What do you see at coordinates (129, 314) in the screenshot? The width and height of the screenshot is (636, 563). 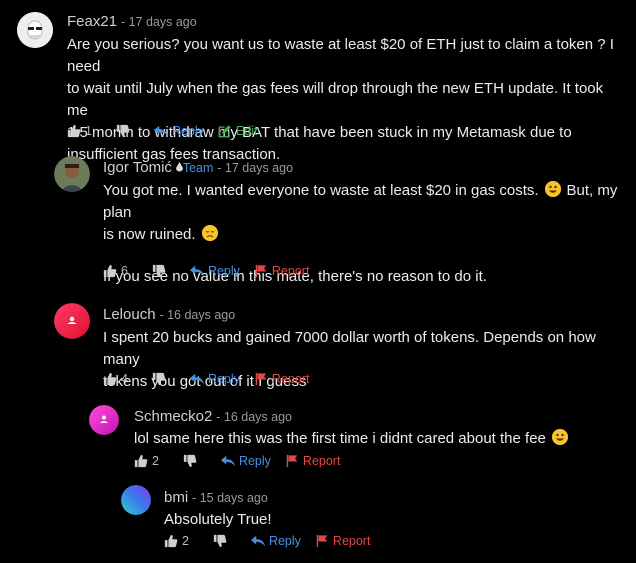 I see `author-name: Lelouch` at bounding box center [129, 314].